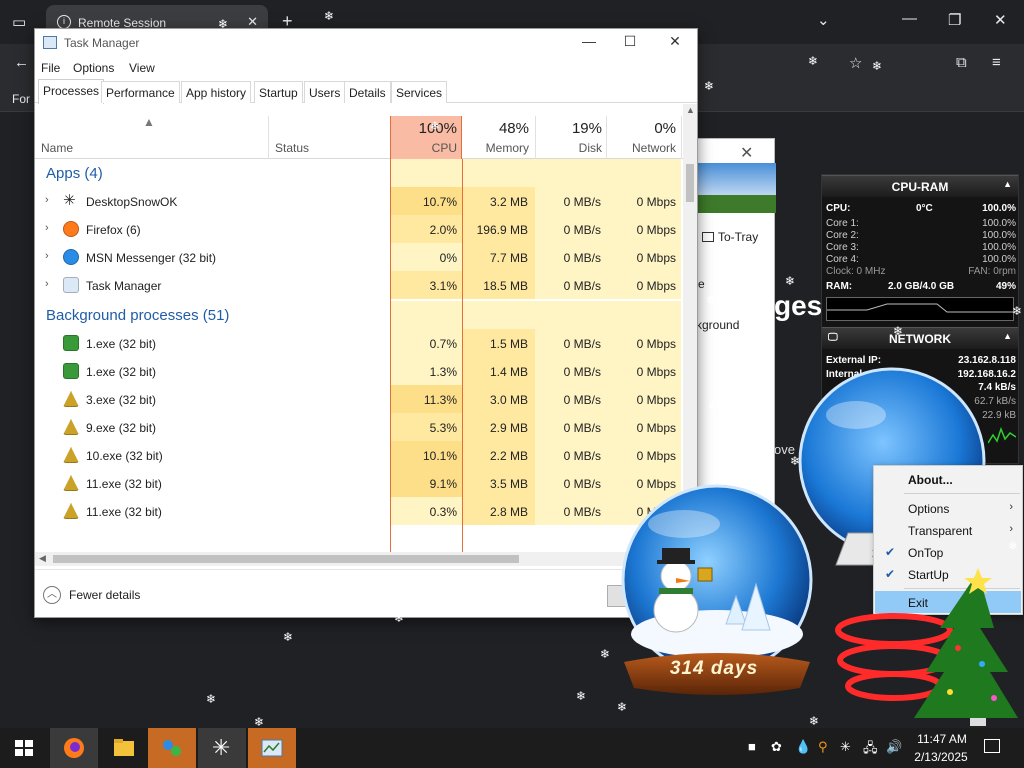  Describe the element at coordinates (498, 371) in the screenshot. I see `process-mem-cell: 1.4 MB` at that location.